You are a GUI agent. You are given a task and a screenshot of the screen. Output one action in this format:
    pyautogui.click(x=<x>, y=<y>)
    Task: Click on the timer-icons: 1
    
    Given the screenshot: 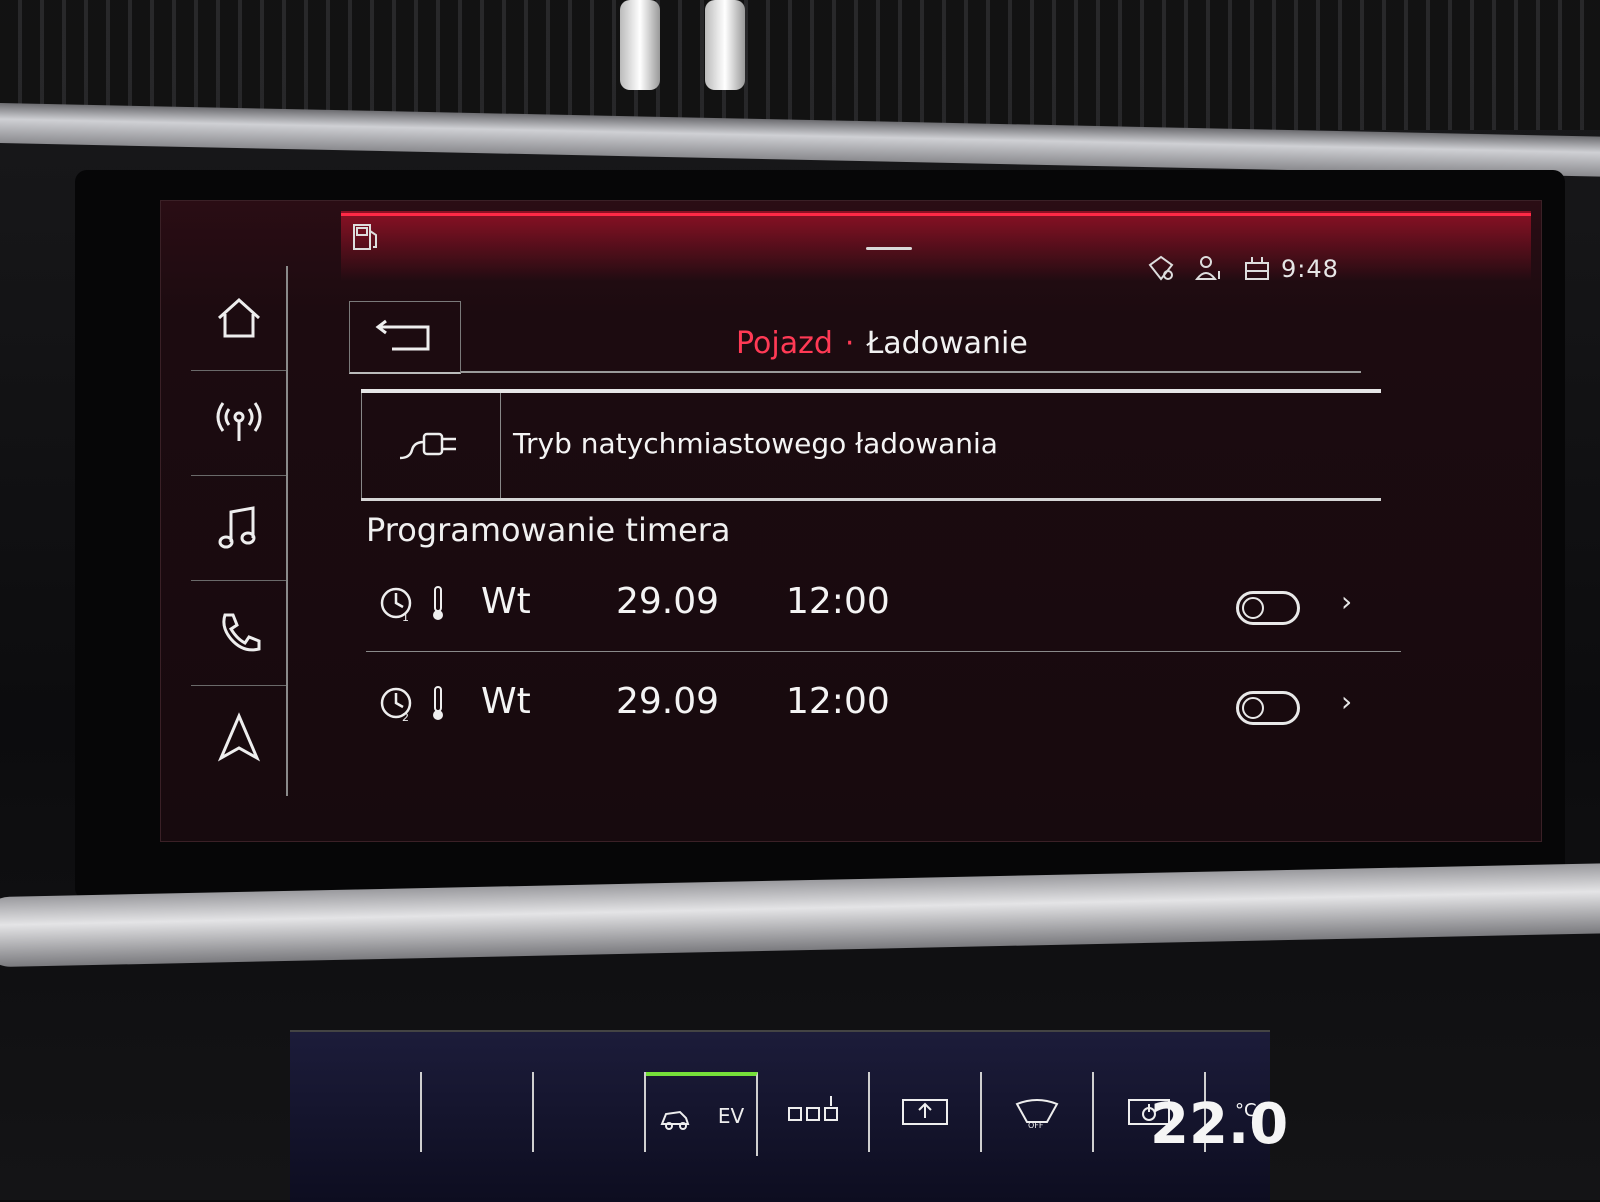 What is the action you would take?
    pyautogui.click(x=412, y=603)
    